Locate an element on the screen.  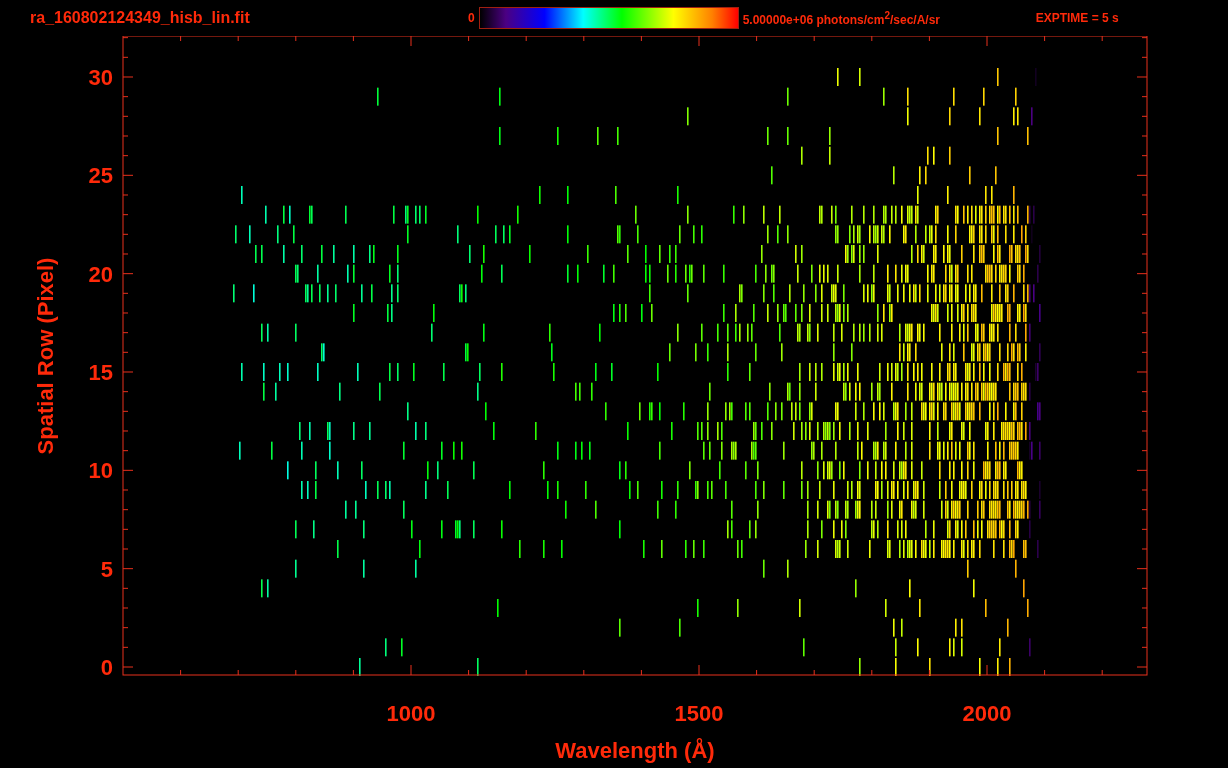
y-tick-label: 0 is located at coordinates (106, 667).